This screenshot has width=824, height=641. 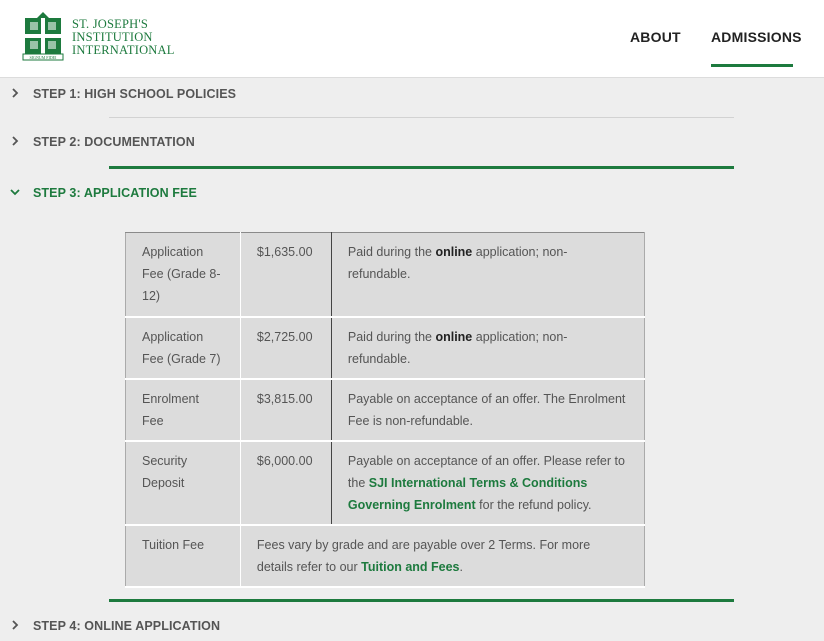 What do you see at coordinates (756, 37) in the screenshot?
I see `nav-admissions: ADMISSIONS` at bounding box center [756, 37].